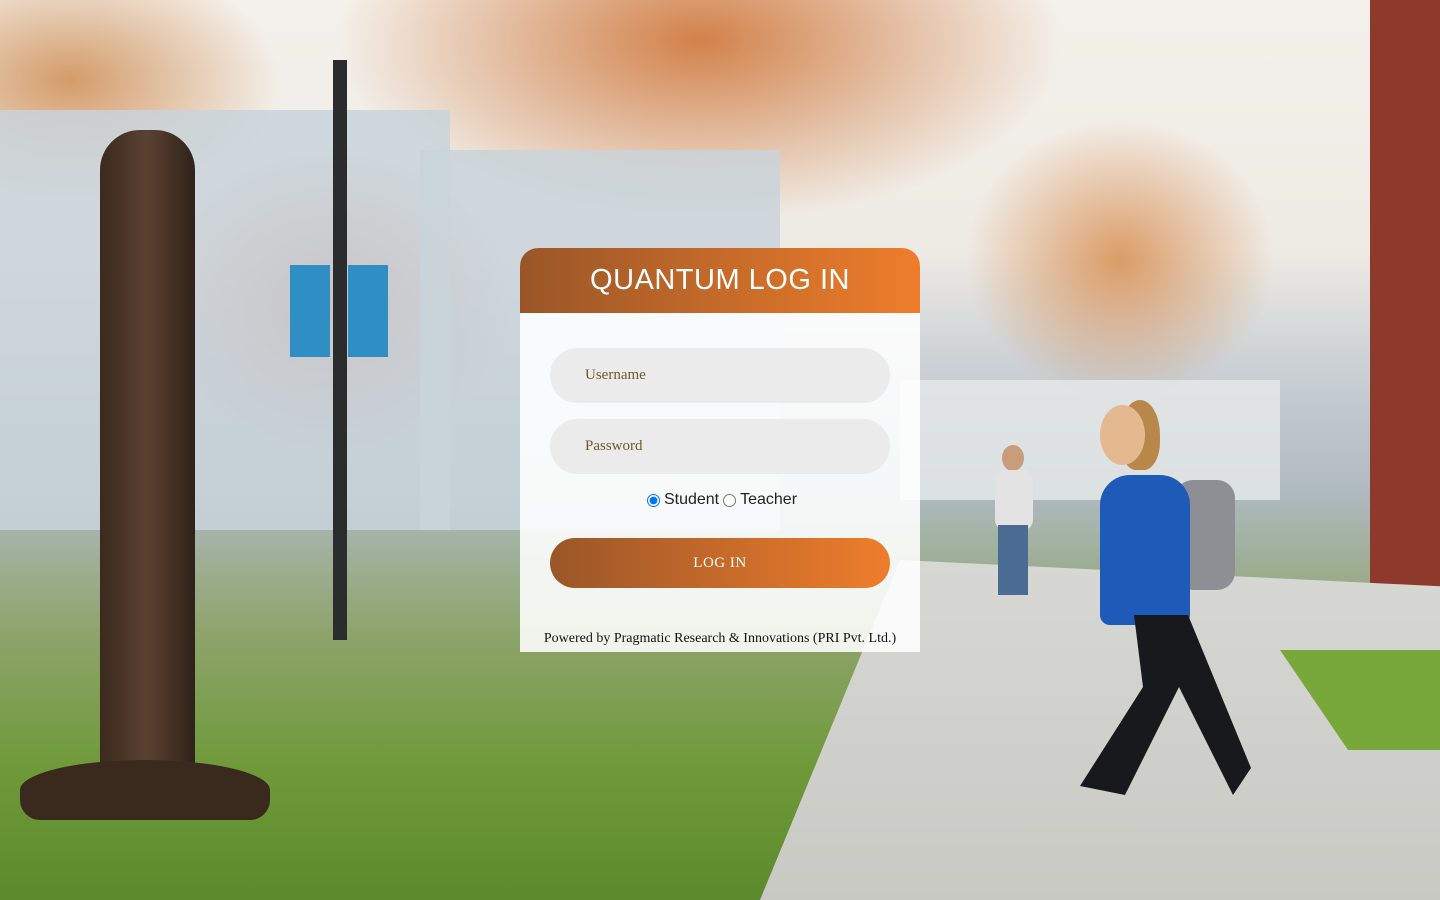 The height and width of the screenshot is (900, 1440). What do you see at coordinates (145, 790) in the screenshot?
I see `tree-base` at bounding box center [145, 790].